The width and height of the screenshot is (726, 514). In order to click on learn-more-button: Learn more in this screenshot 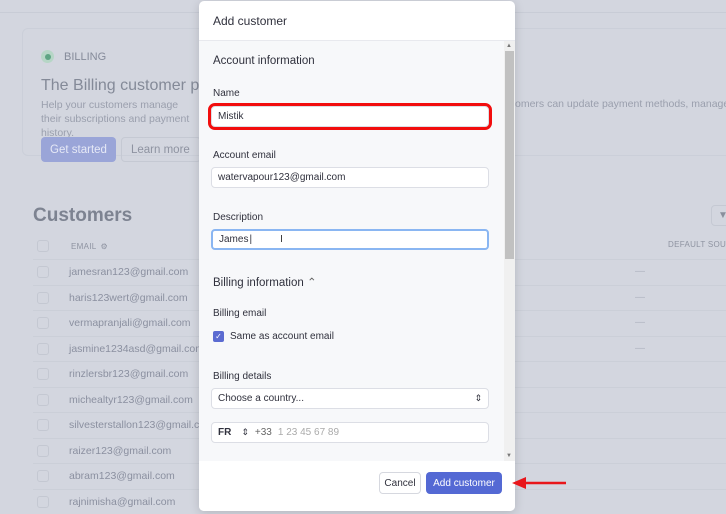, I will do `click(161, 149)`.